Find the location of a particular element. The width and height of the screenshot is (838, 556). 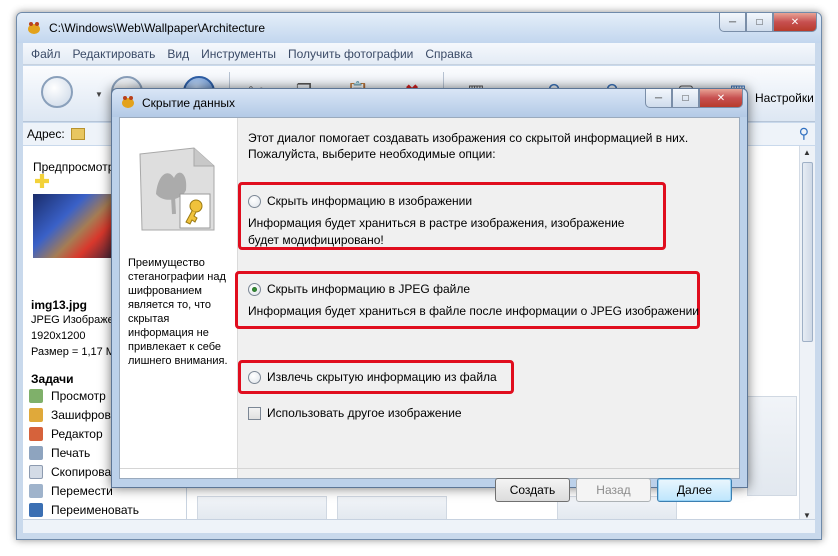

preview-title: Предпросмотр is located at coordinates (74, 167).